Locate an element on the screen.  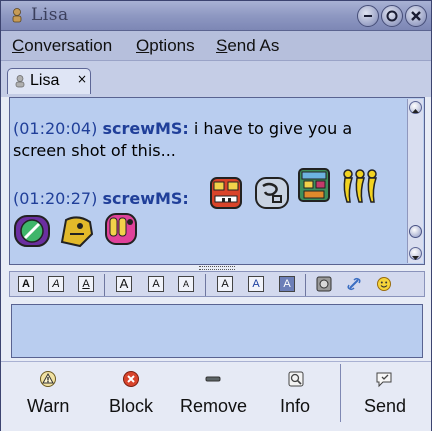
warn-button: Warn is located at coordinates (49, 396).